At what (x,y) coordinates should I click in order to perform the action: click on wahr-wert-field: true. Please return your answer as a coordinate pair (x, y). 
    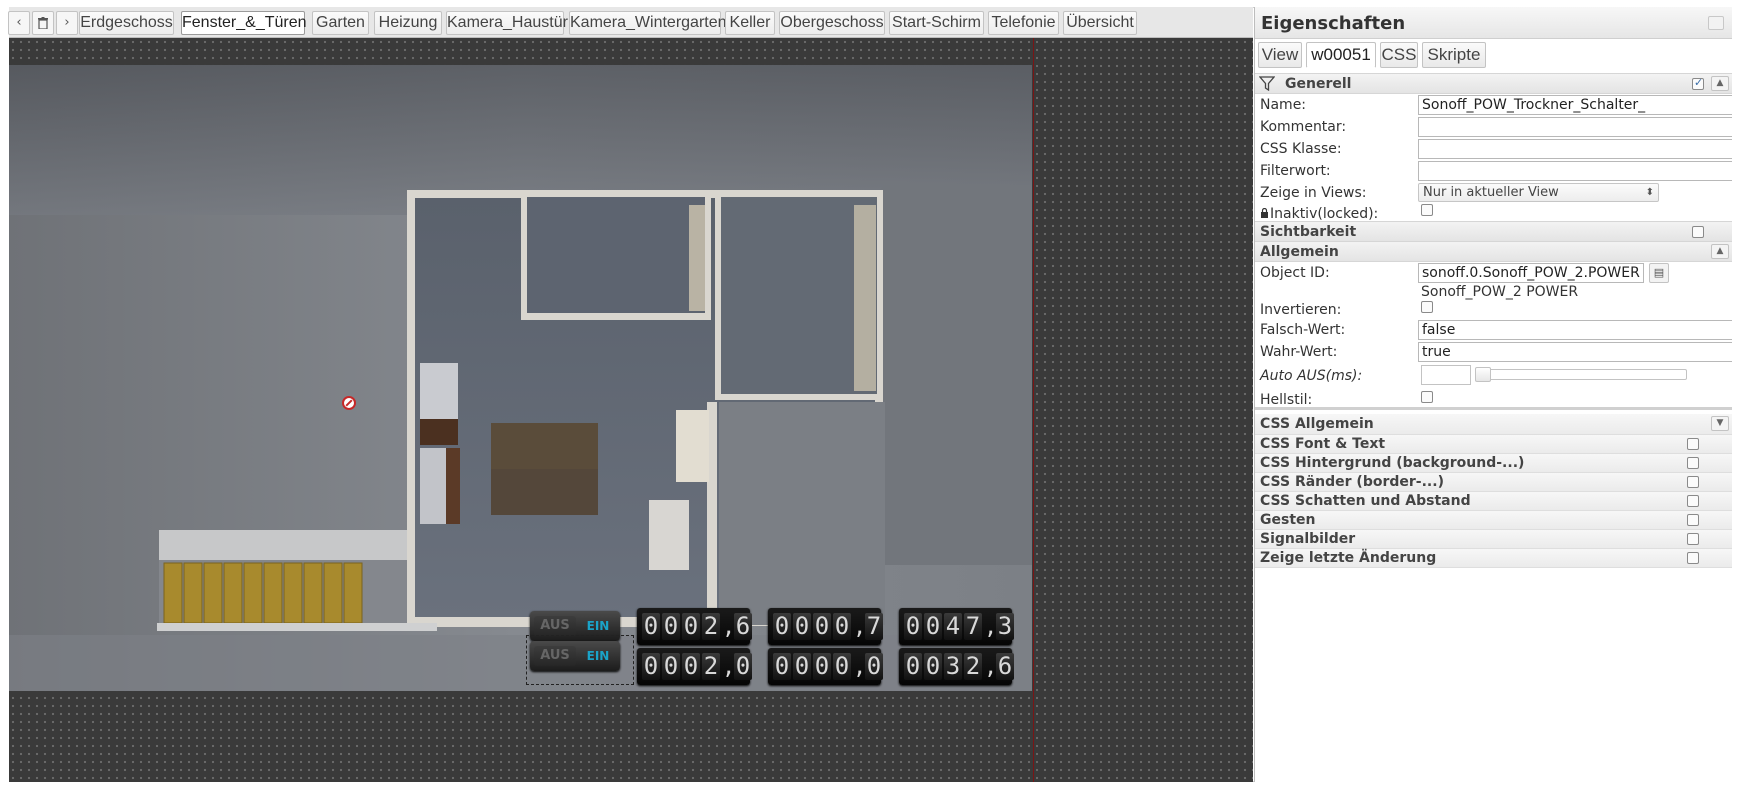
    Looking at the image, I should click on (1575, 352).